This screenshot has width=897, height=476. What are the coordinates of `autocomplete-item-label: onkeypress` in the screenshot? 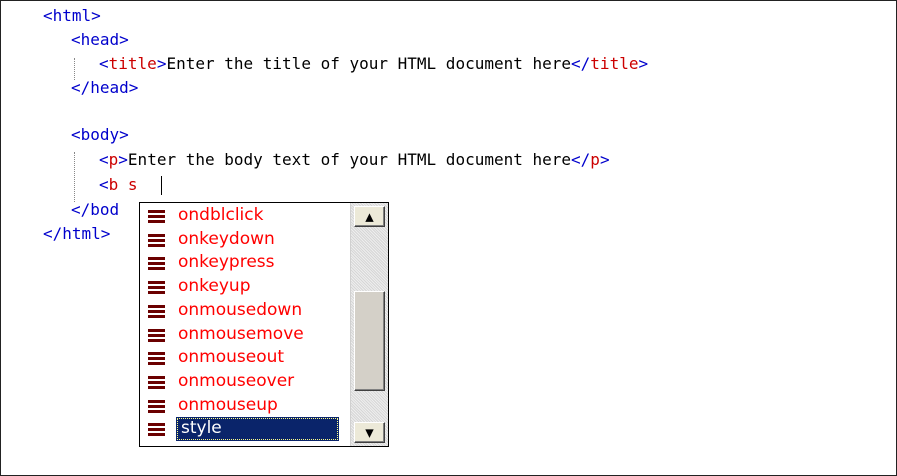 It's located at (226, 262).